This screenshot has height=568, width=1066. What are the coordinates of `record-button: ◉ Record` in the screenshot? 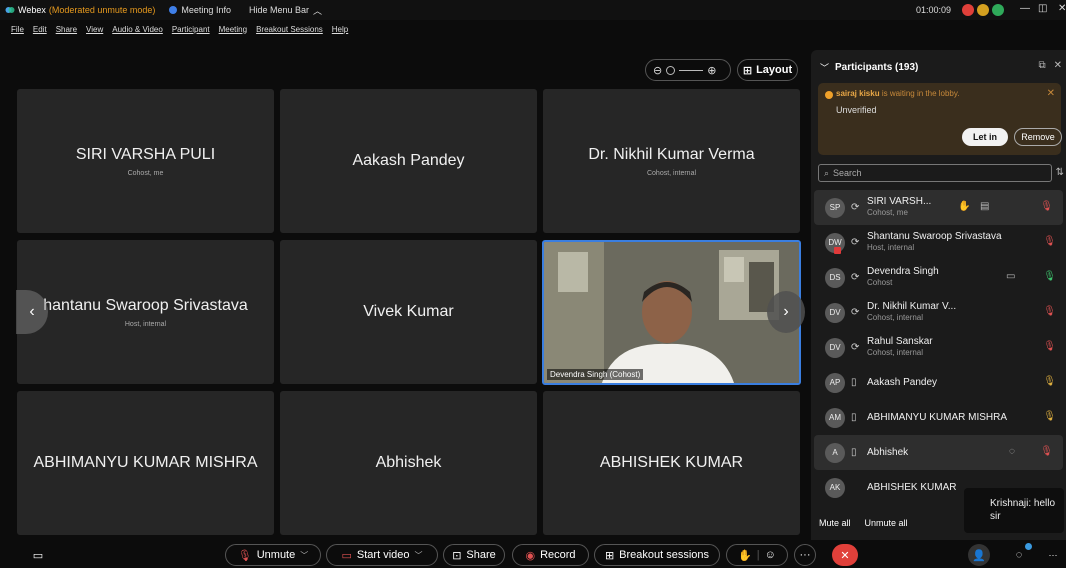 It's located at (550, 555).